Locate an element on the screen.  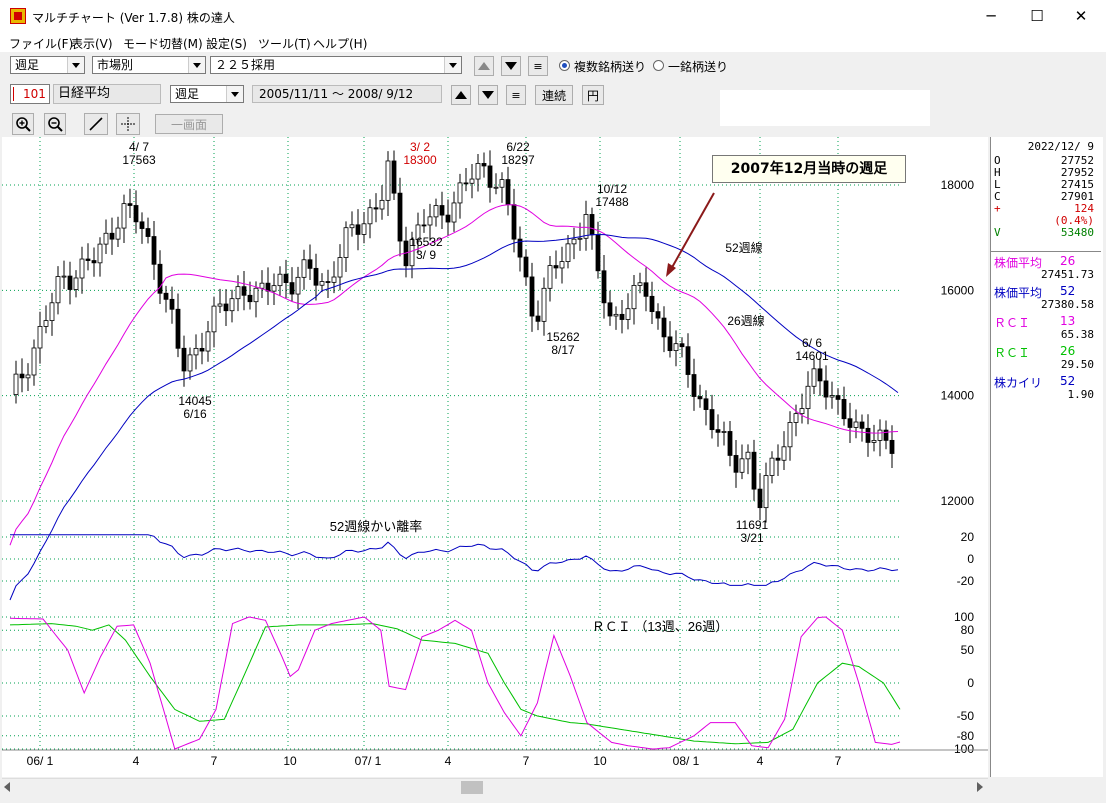
menu-view: 表示(V) is located at coordinates (92, 43).